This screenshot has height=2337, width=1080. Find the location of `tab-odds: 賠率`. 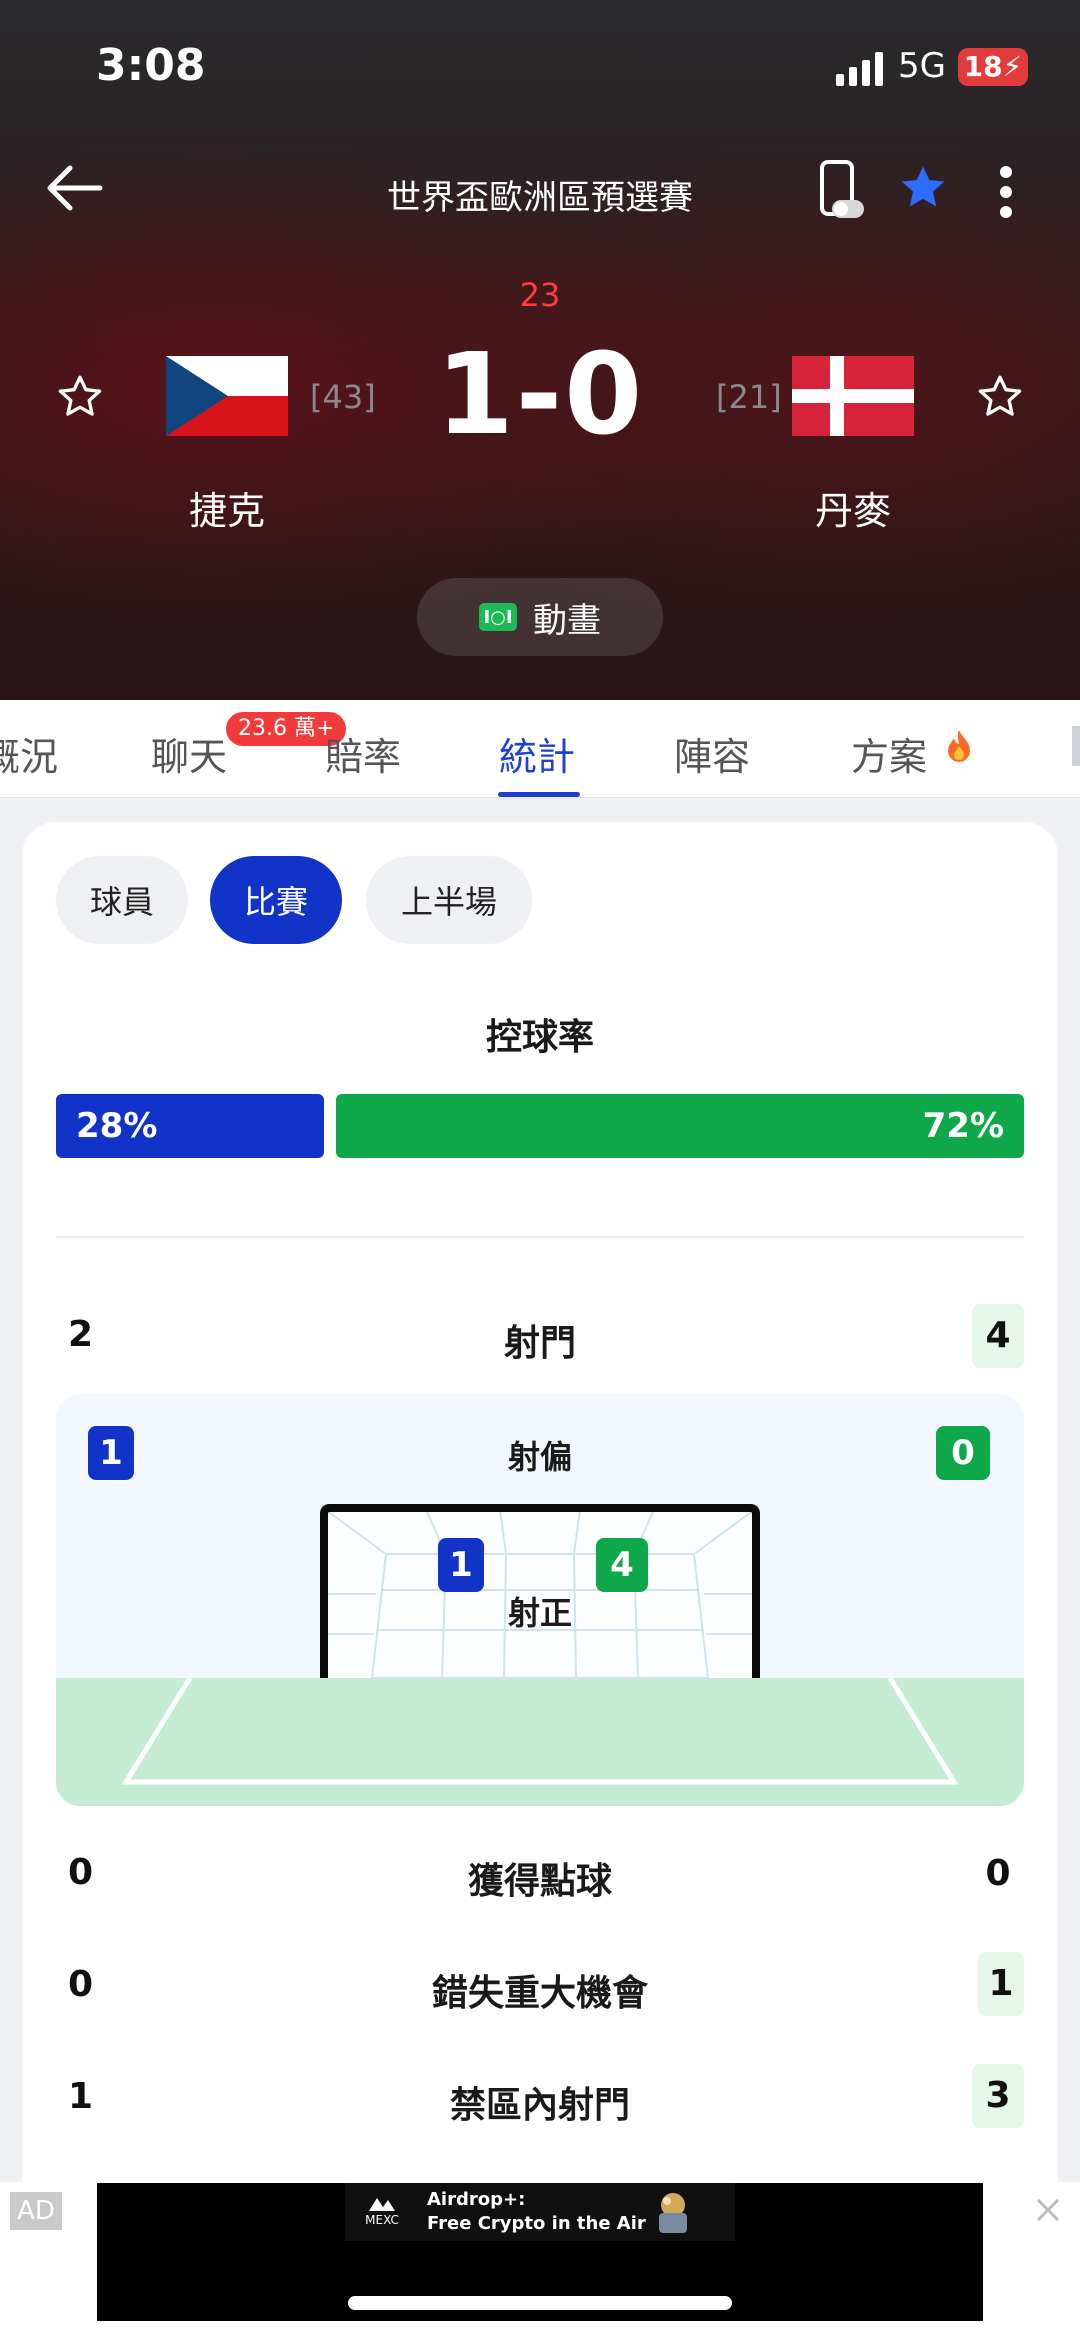

tab-odds: 賠率 is located at coordinates (363, 753).